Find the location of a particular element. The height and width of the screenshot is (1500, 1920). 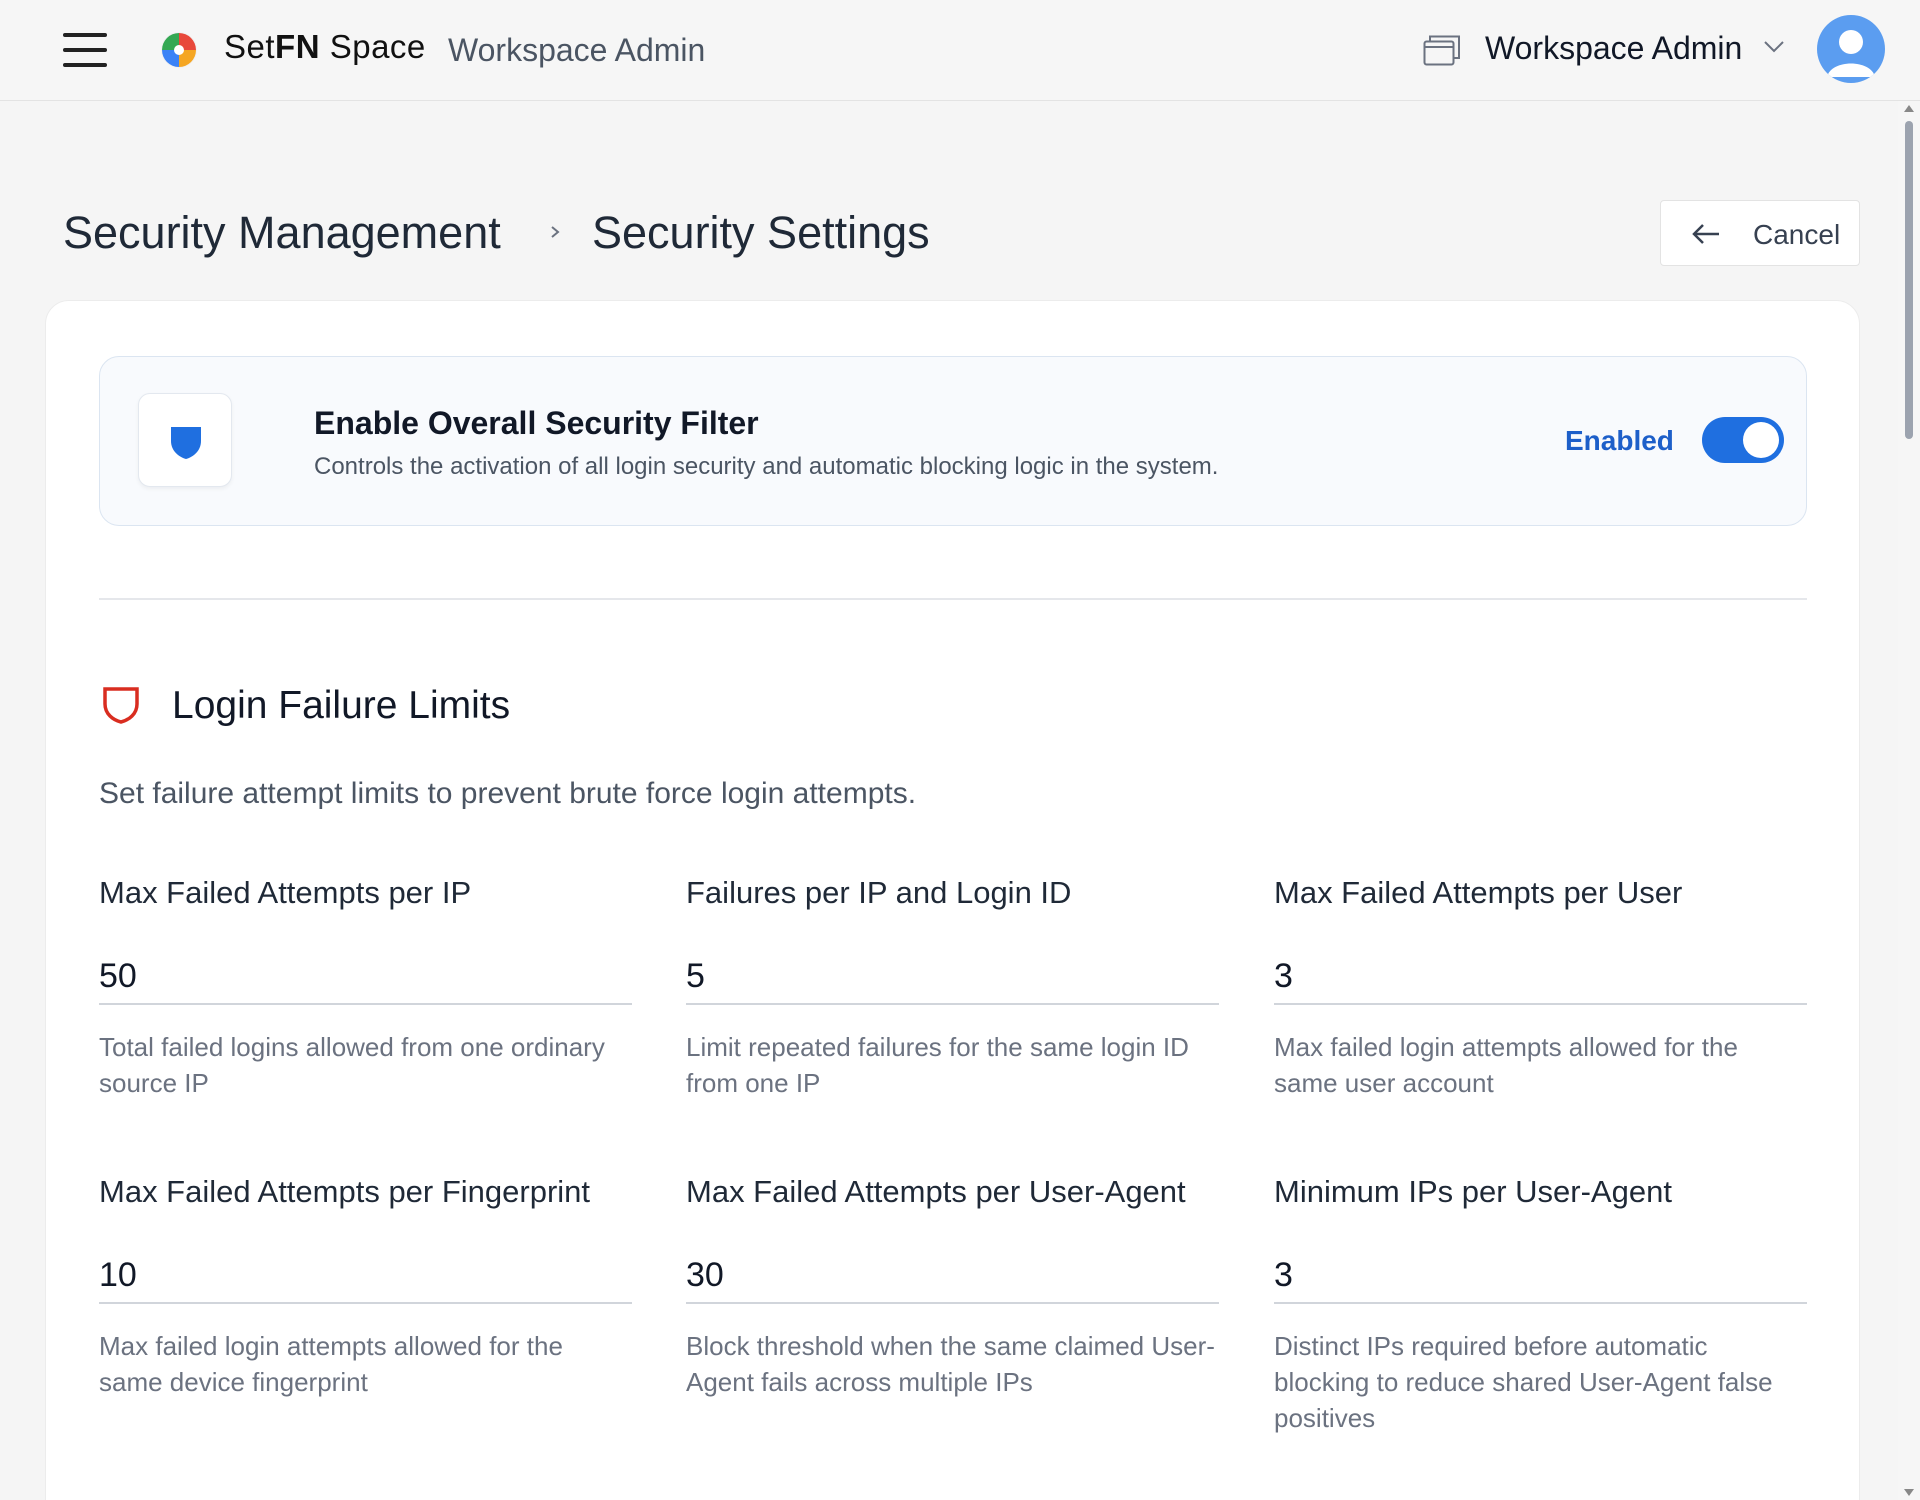

field-label: Max Failed Attempts per User-Agent is located at coordinates (936, 1191).